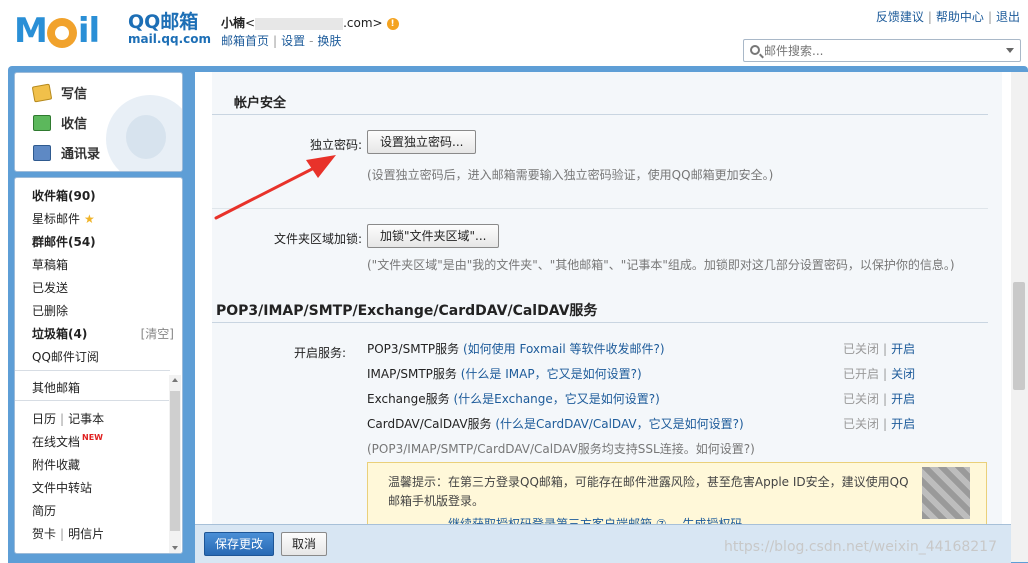  Describe the element at coordinates (317, 239) in the screenshot. I see `folder-lock-label: 文件夹区域加锁:` at that location.